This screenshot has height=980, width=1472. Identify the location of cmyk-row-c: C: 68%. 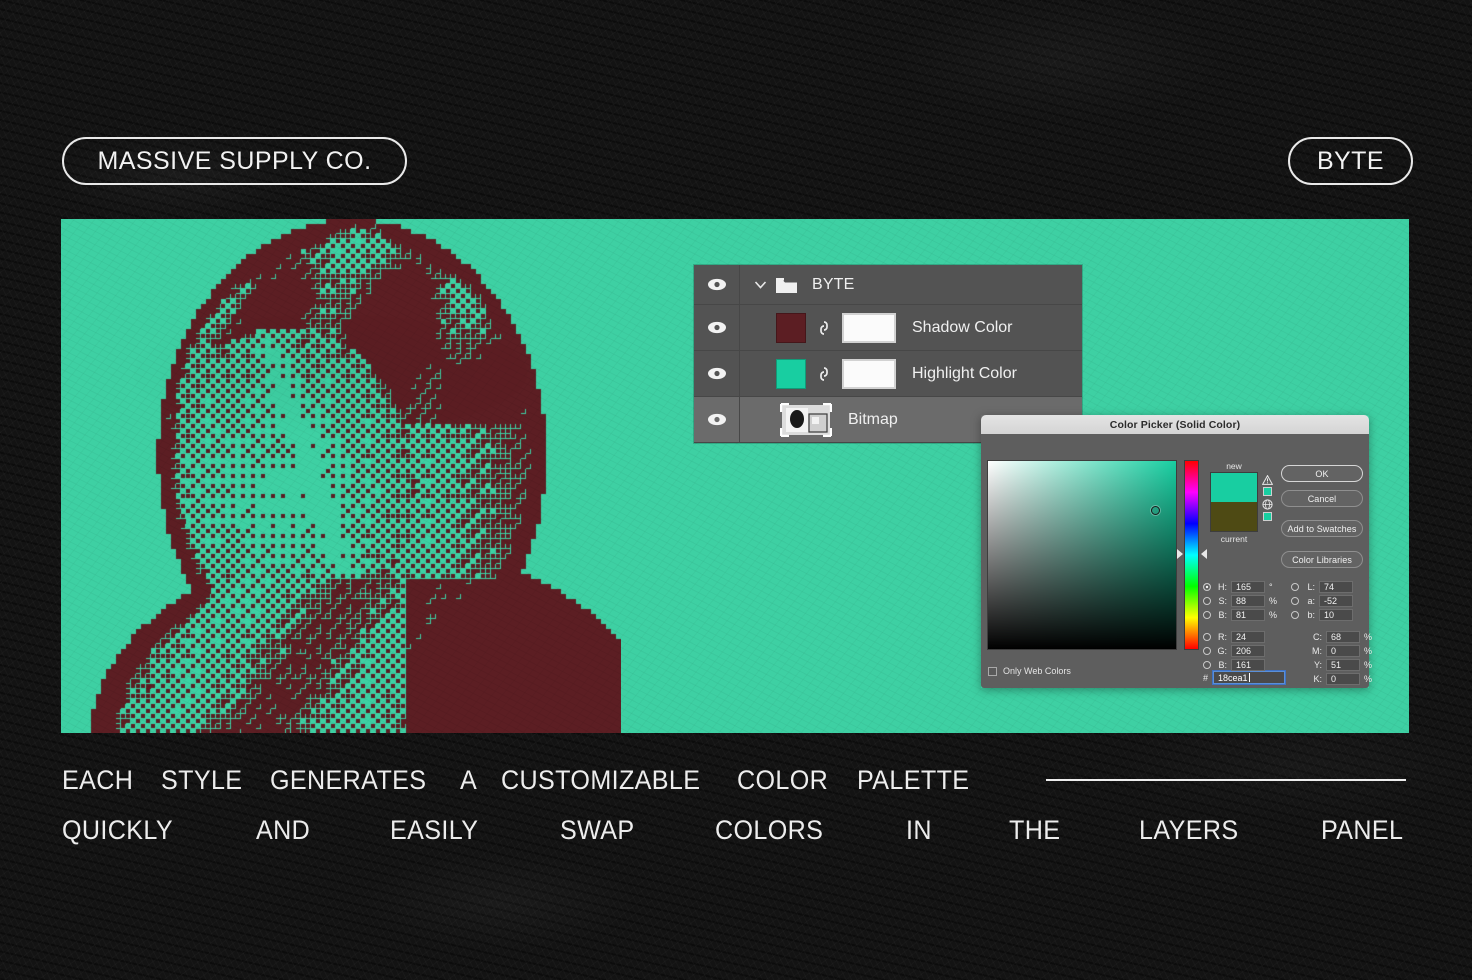
(1335, 636).